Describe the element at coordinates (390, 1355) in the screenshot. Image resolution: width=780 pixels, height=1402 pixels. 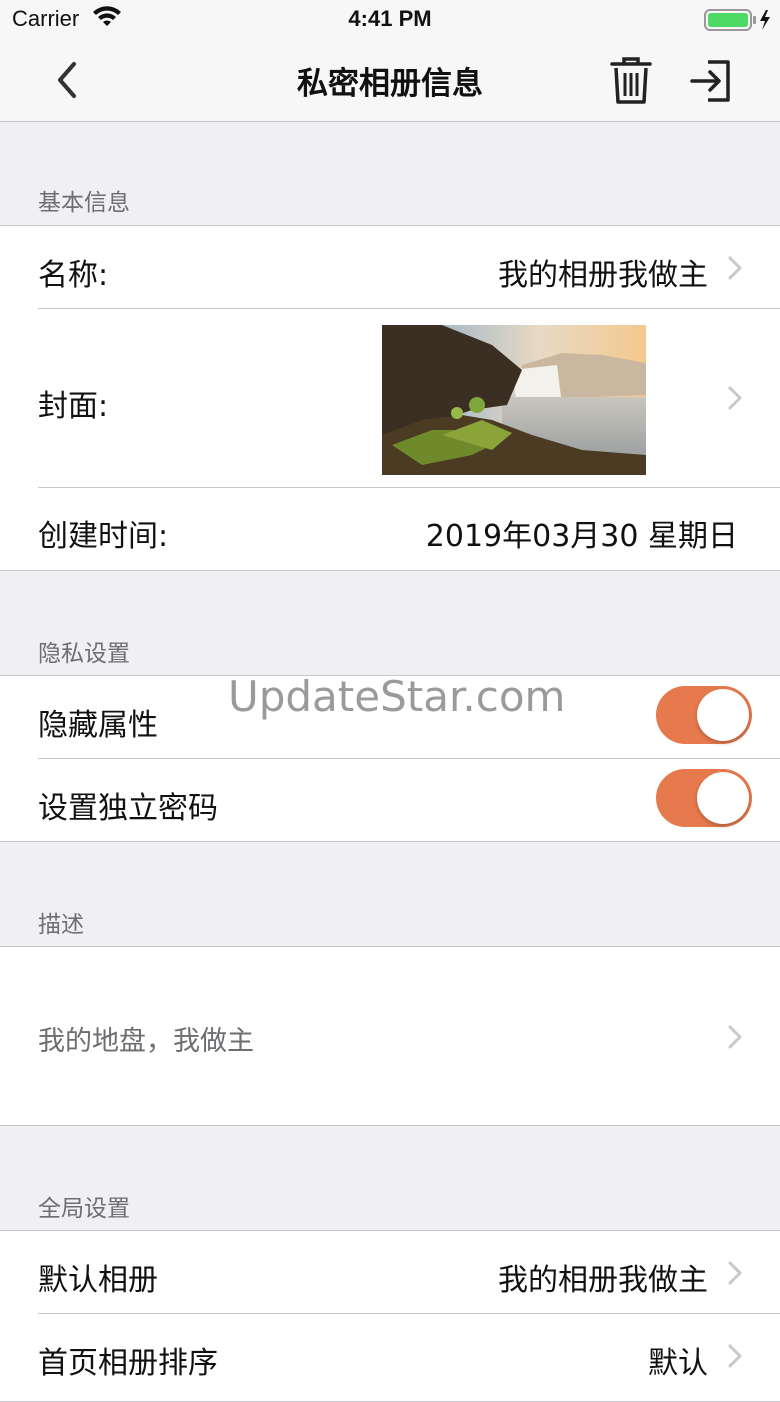
I see `album-sort-row: 首页相册排序 默认` at that location.